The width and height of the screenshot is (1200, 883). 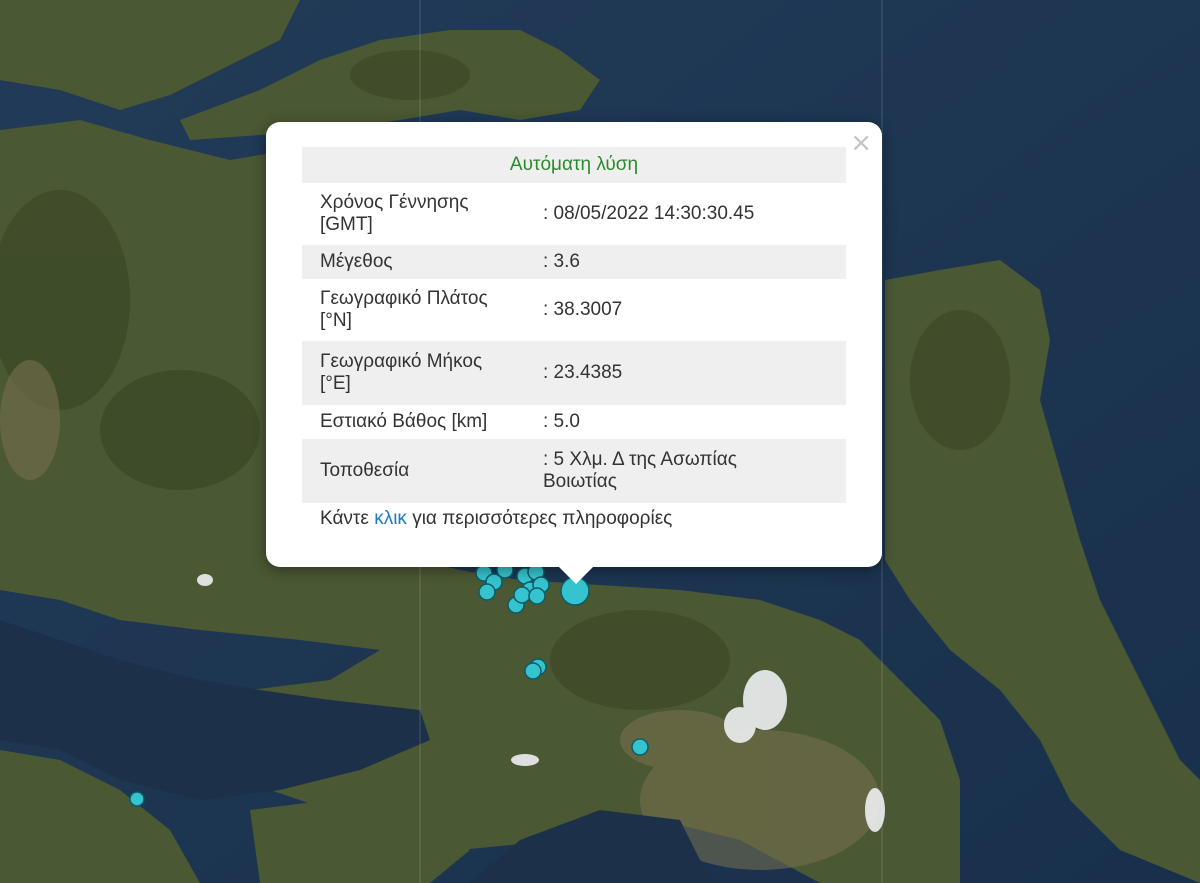 What do you see at coordinates (576, 575) in the screenshot?
I see `popup-pointer` at bounding box center [576, 575].